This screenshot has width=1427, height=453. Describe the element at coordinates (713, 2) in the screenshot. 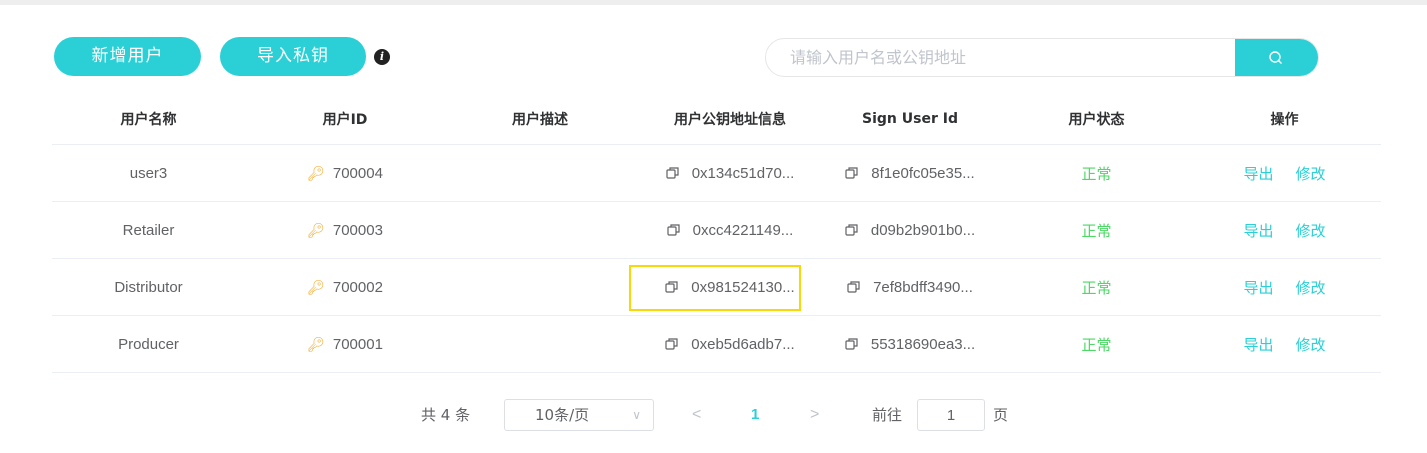

I see `top-border` at that location.